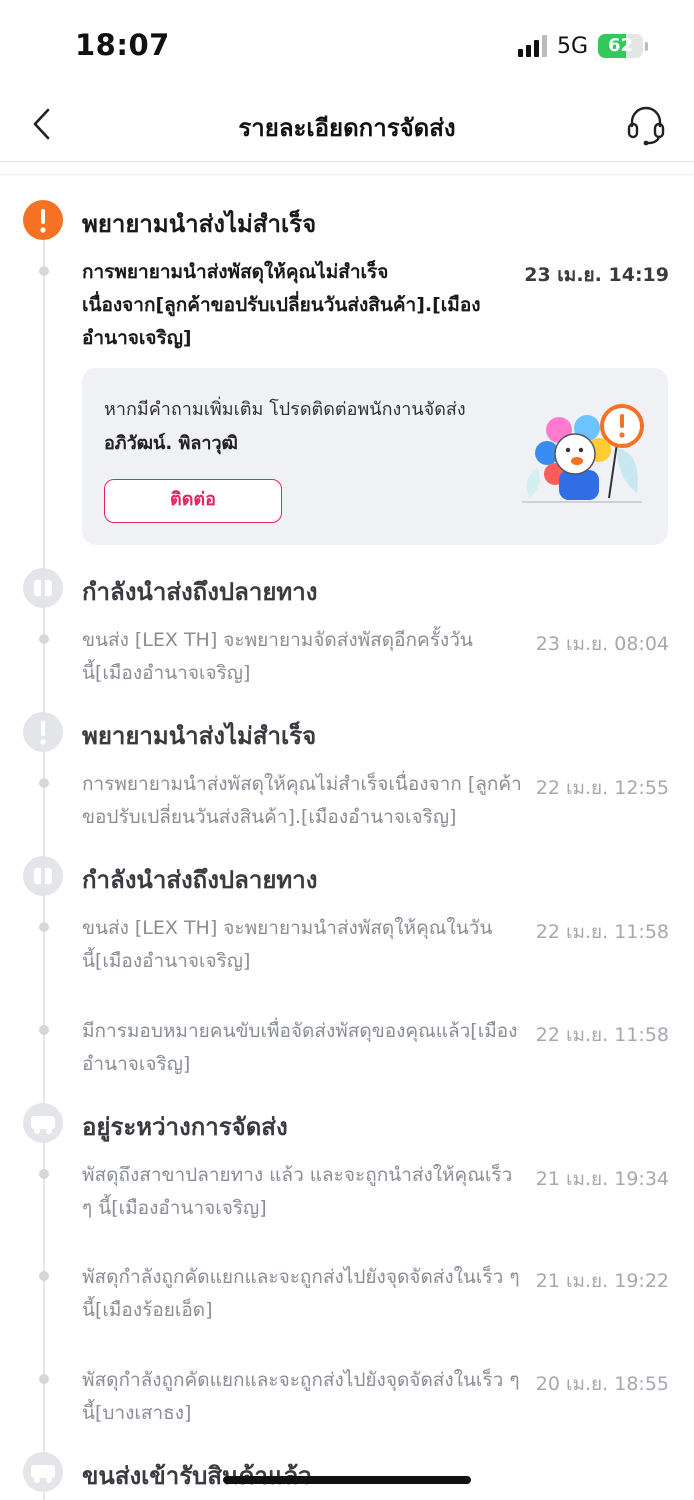  I want to click on network-type: 5G, so click(572, 46).